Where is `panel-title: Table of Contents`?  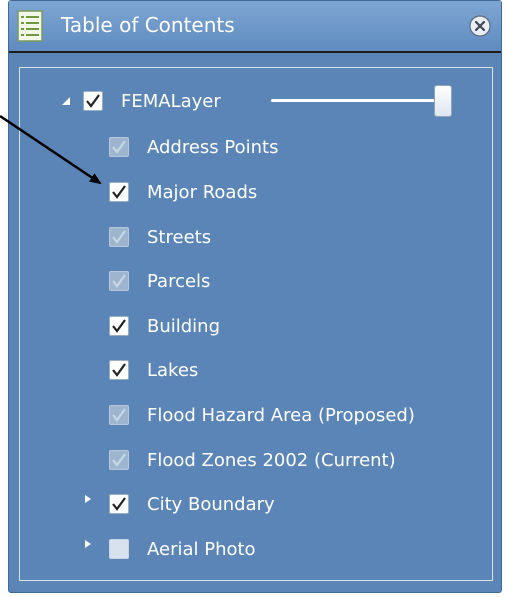
panel-title: Table of Contents is located at coordinates (148, 25).